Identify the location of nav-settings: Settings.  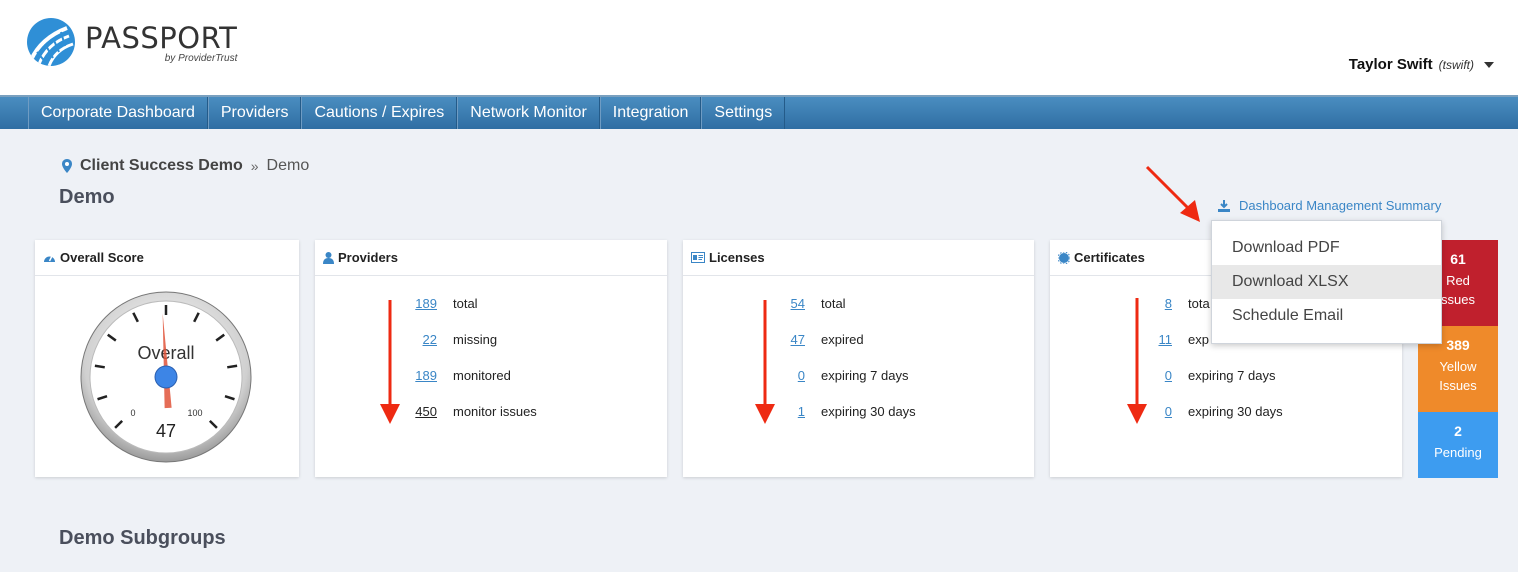
(743, 113).